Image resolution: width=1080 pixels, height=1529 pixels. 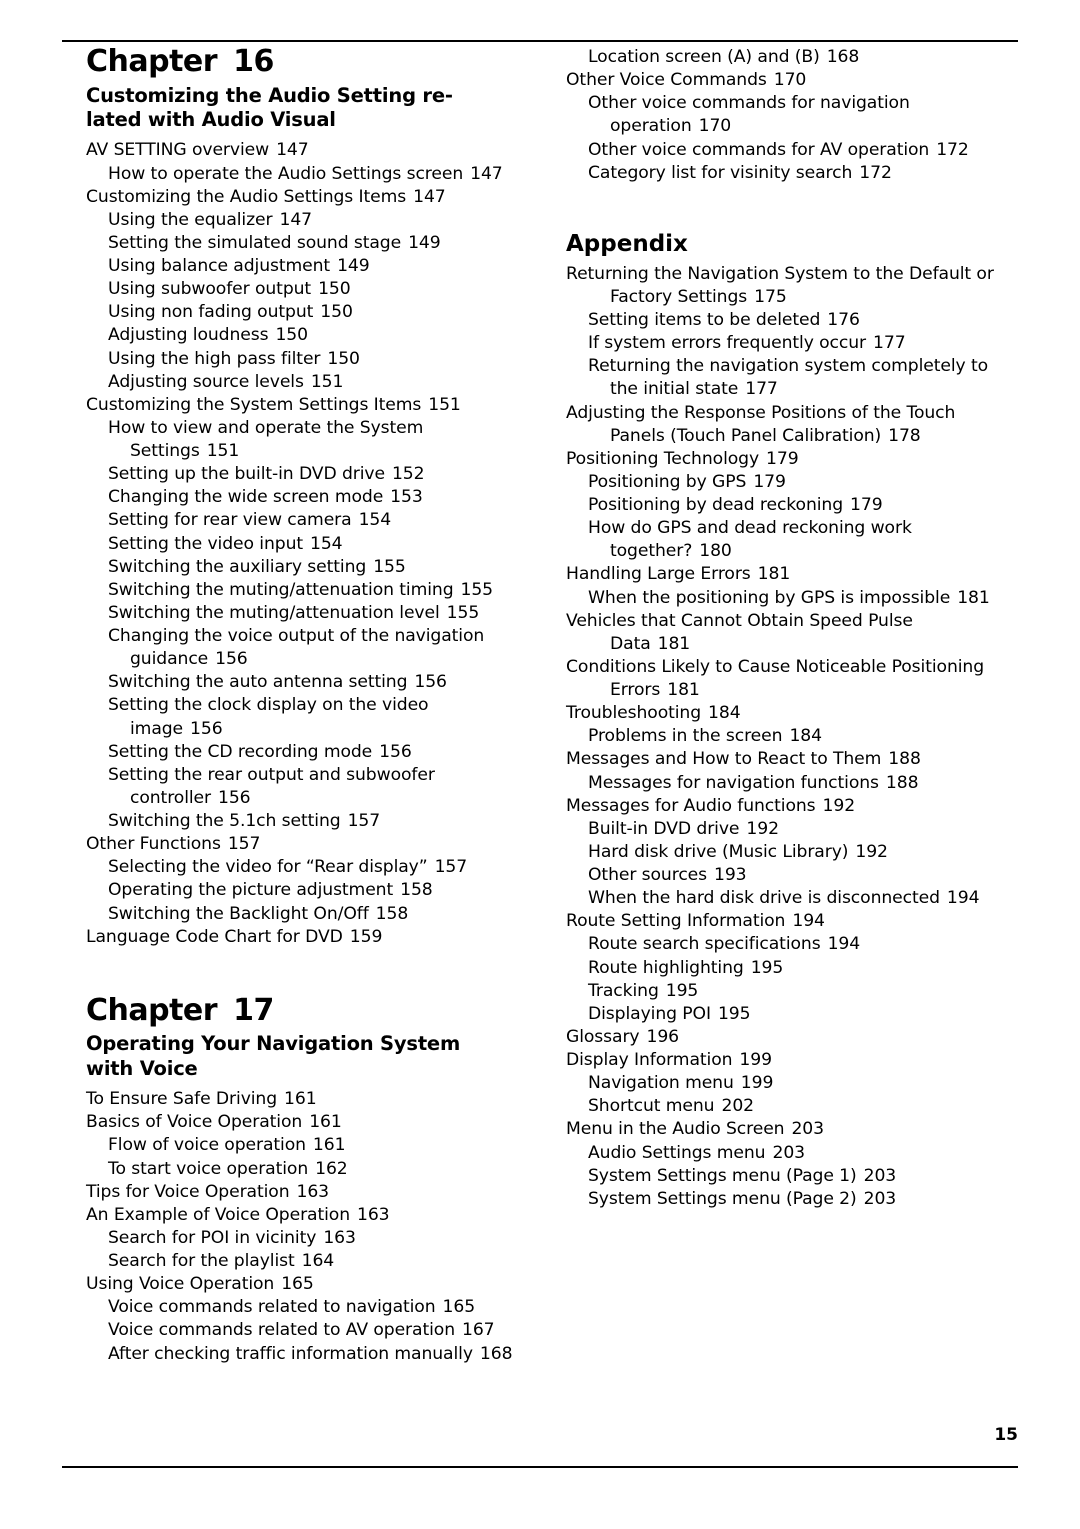 What do you see at coordinates (190, 219) in the screenshot?
I see `toc-entry-text: Using the equalizer` at bounding box center [190, 219].